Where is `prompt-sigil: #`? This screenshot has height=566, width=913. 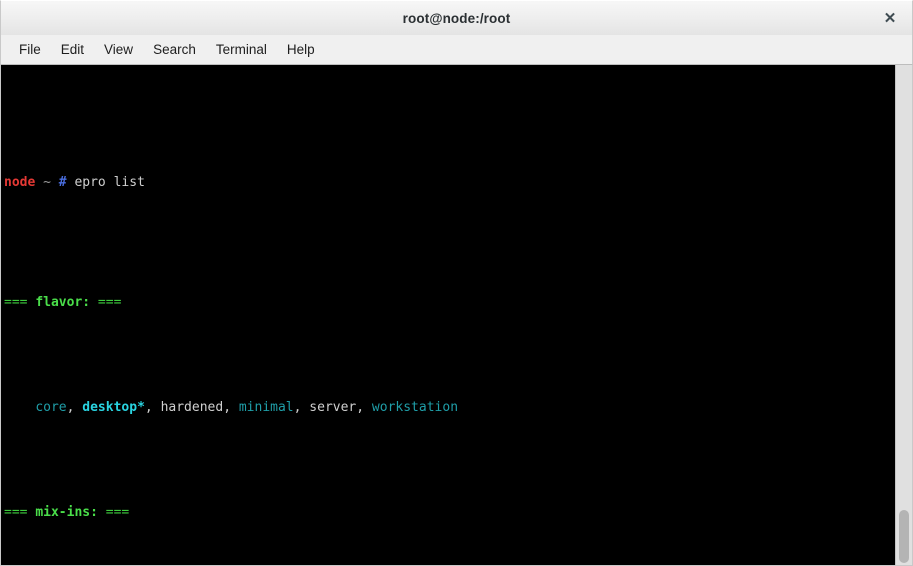 prompt-sigil: # is located at coordinates (62, 182).